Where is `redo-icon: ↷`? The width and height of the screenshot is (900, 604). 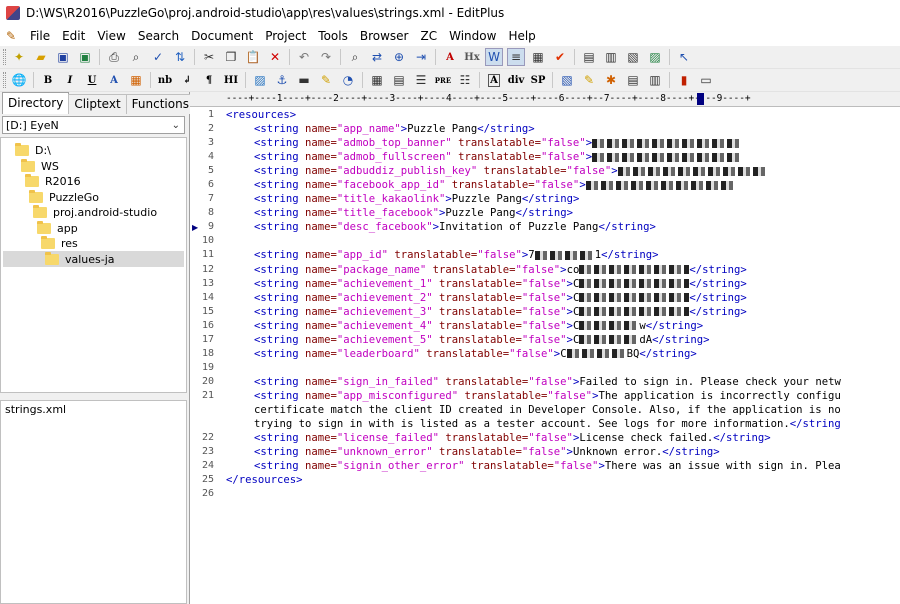
redo-icon: ↷ is located at coordinates (326, 57).